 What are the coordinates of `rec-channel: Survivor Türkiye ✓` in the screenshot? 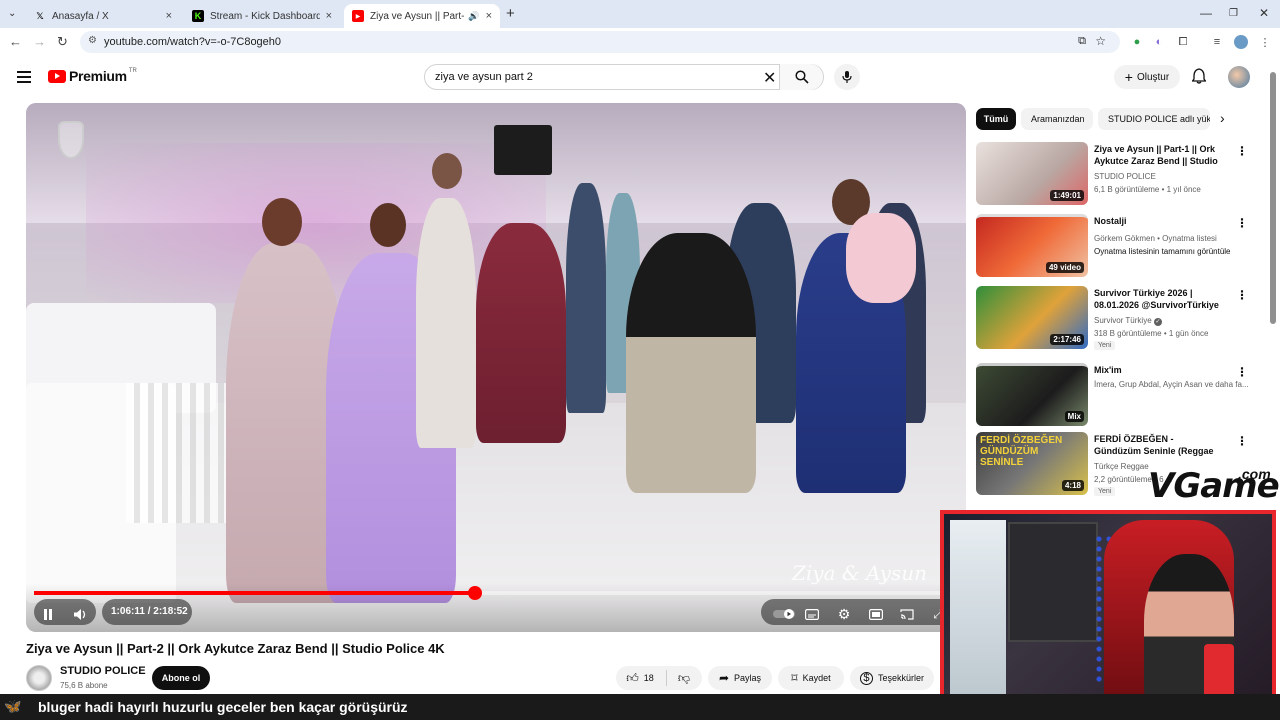 It's located at (1128, 321).